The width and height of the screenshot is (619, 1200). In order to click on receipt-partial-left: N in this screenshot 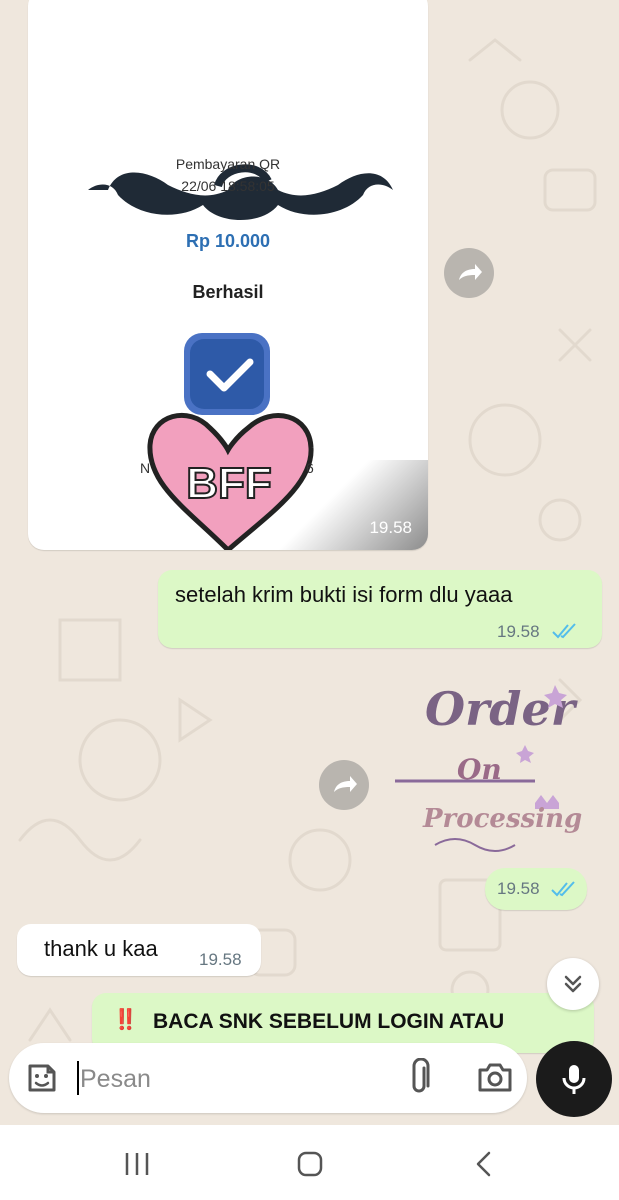, I will do `click(145, 468)`.